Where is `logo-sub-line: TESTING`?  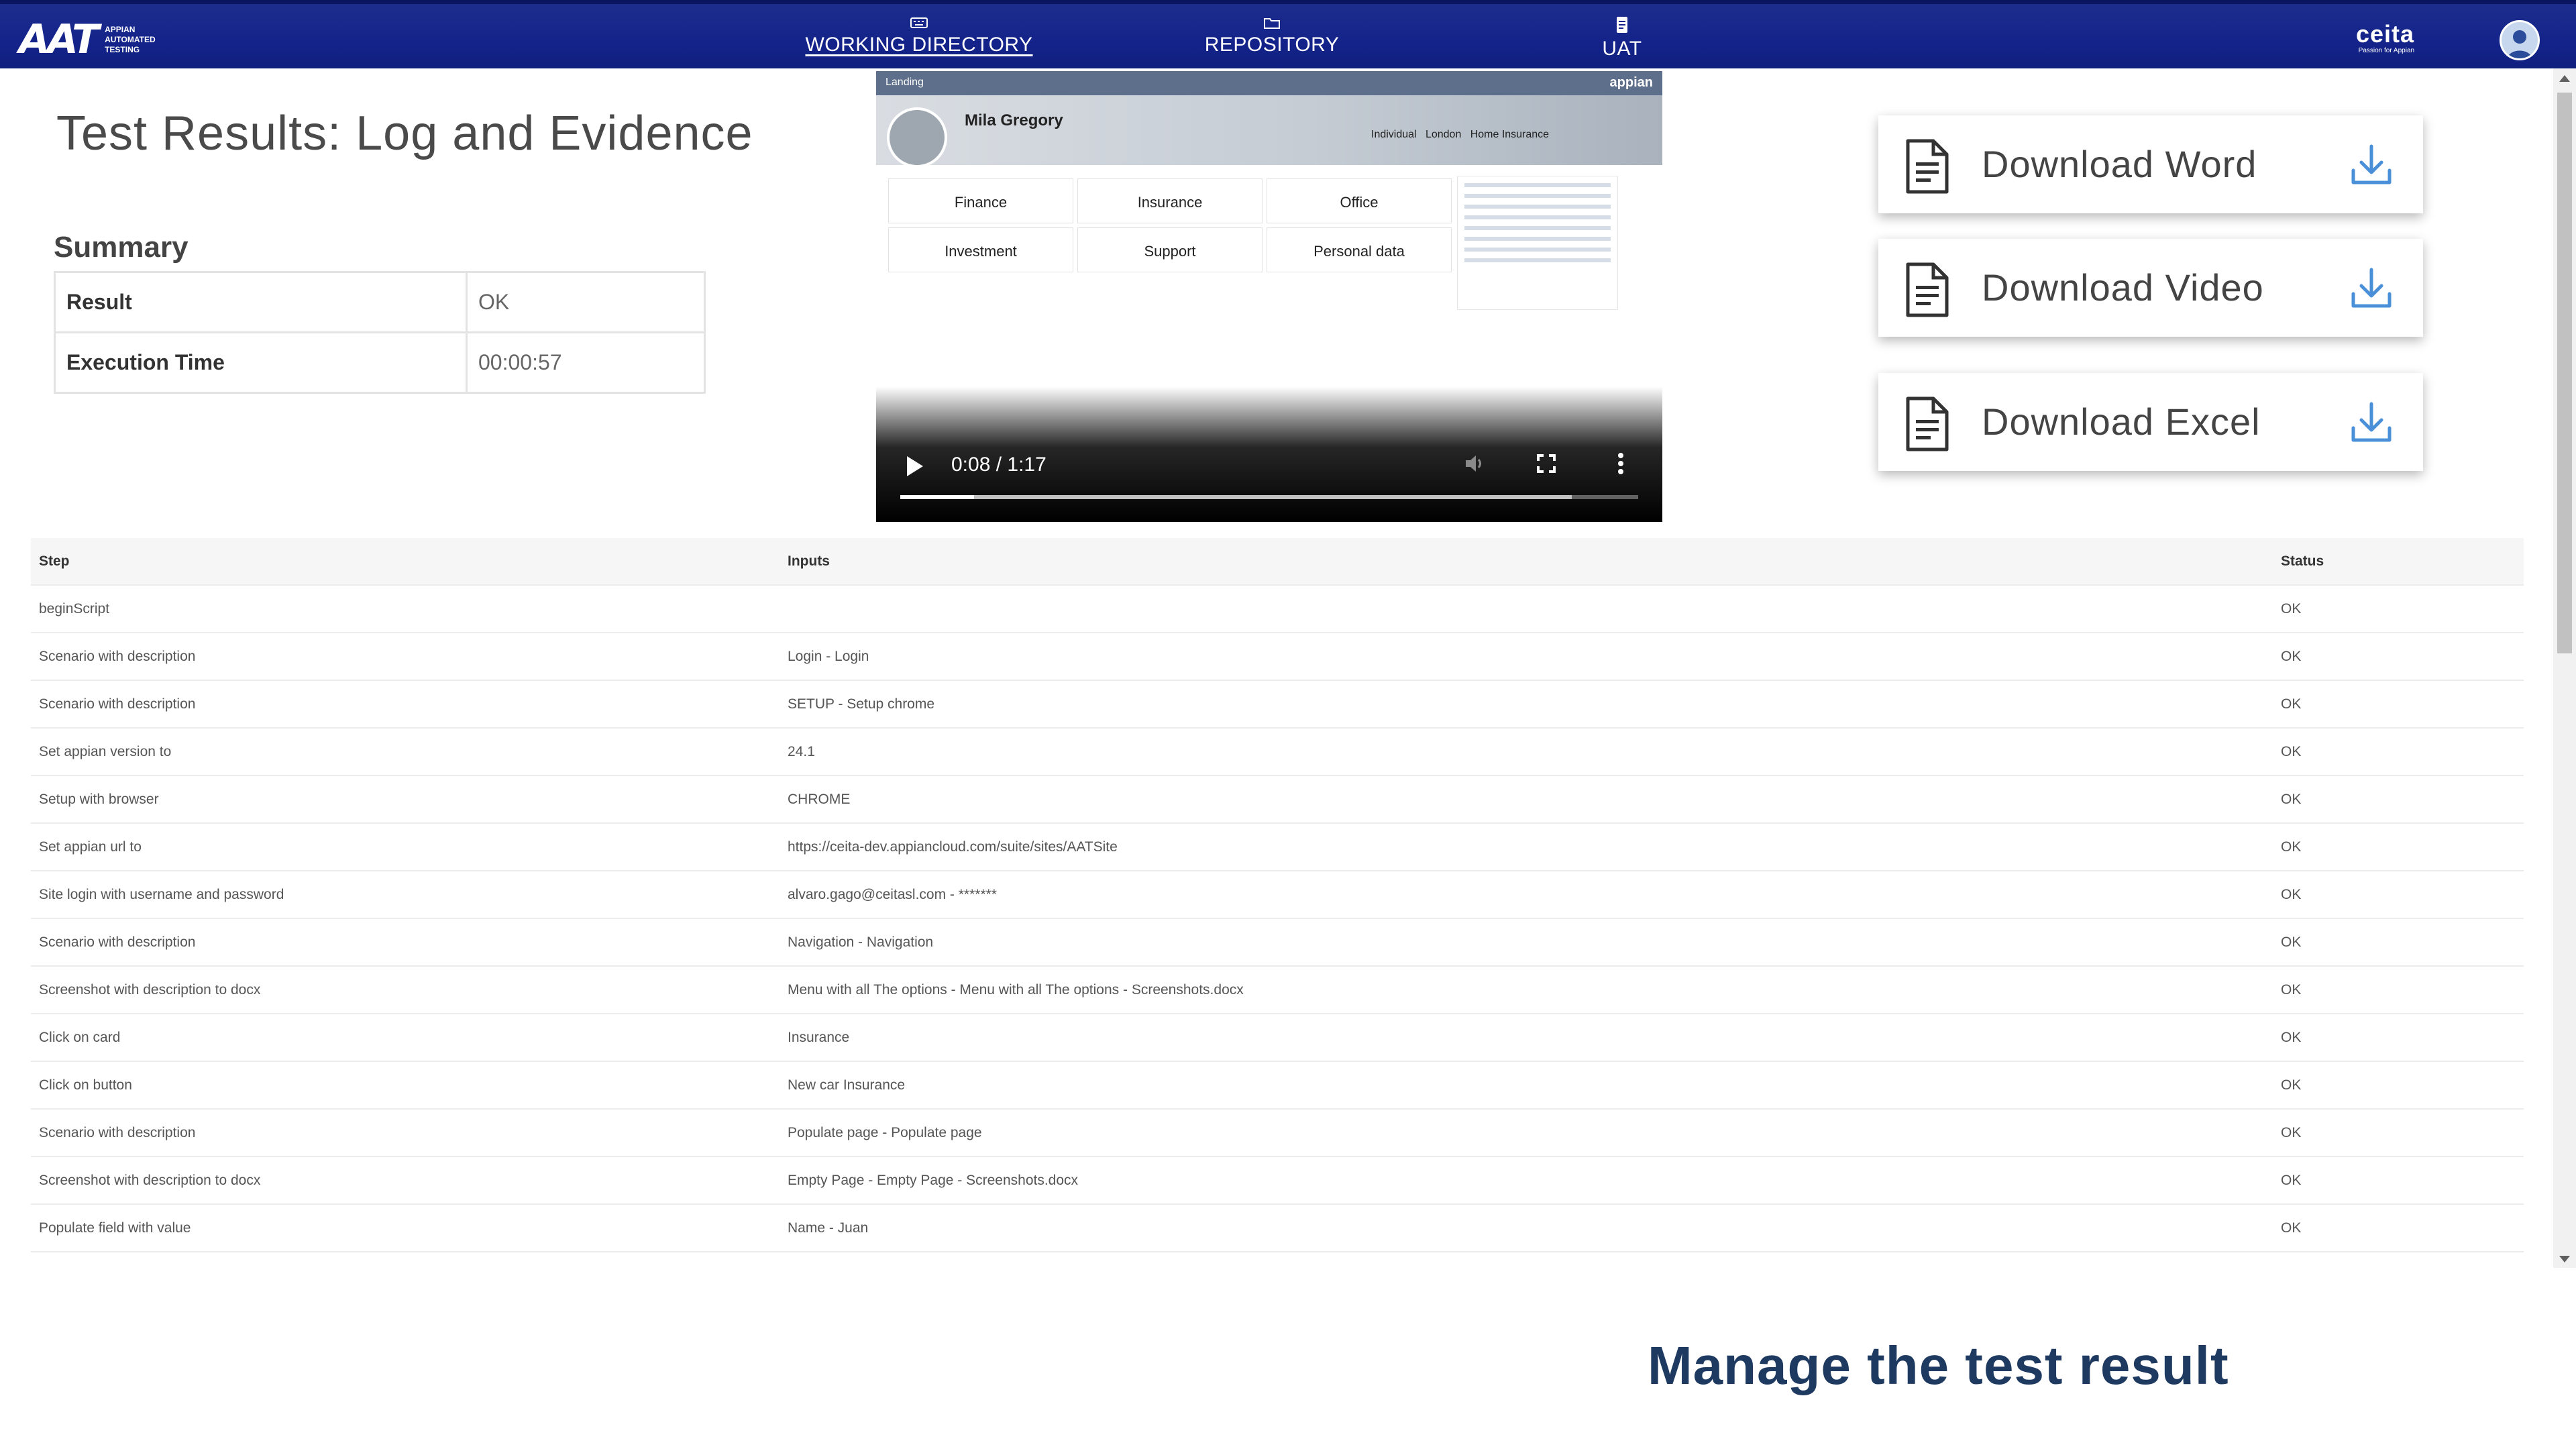 logo-sub-line: TESTING is located at coordinates (122, 49).